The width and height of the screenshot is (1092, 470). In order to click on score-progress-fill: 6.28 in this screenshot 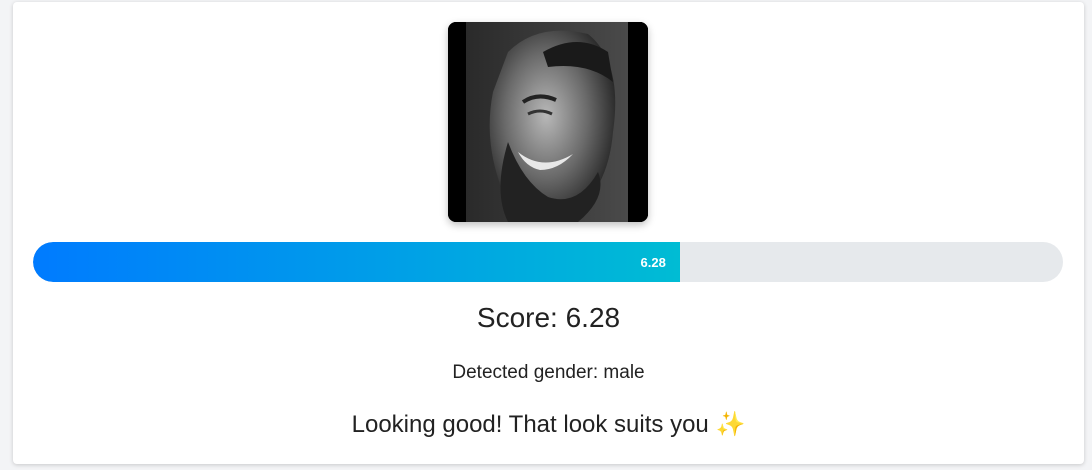, I will do `click(356, 262)`.